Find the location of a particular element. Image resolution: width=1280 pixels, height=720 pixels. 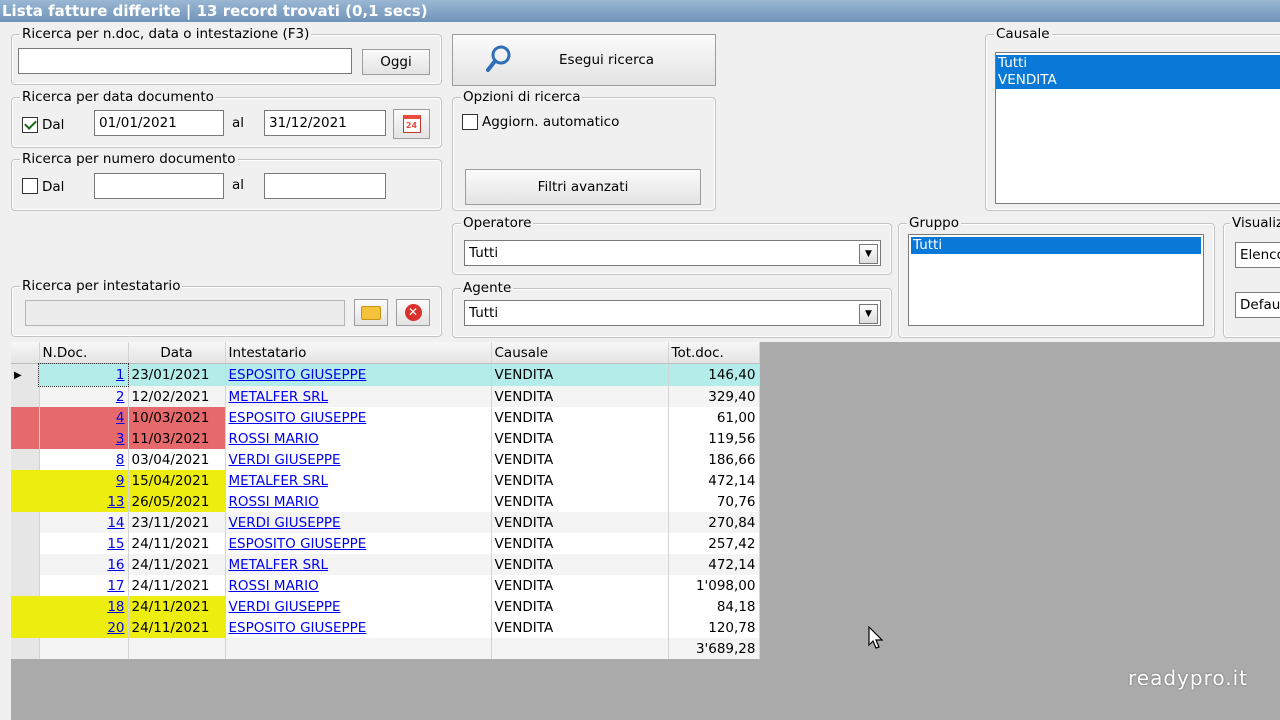

cell-data: 15/04/2021 is located at coordinates (177, 480).